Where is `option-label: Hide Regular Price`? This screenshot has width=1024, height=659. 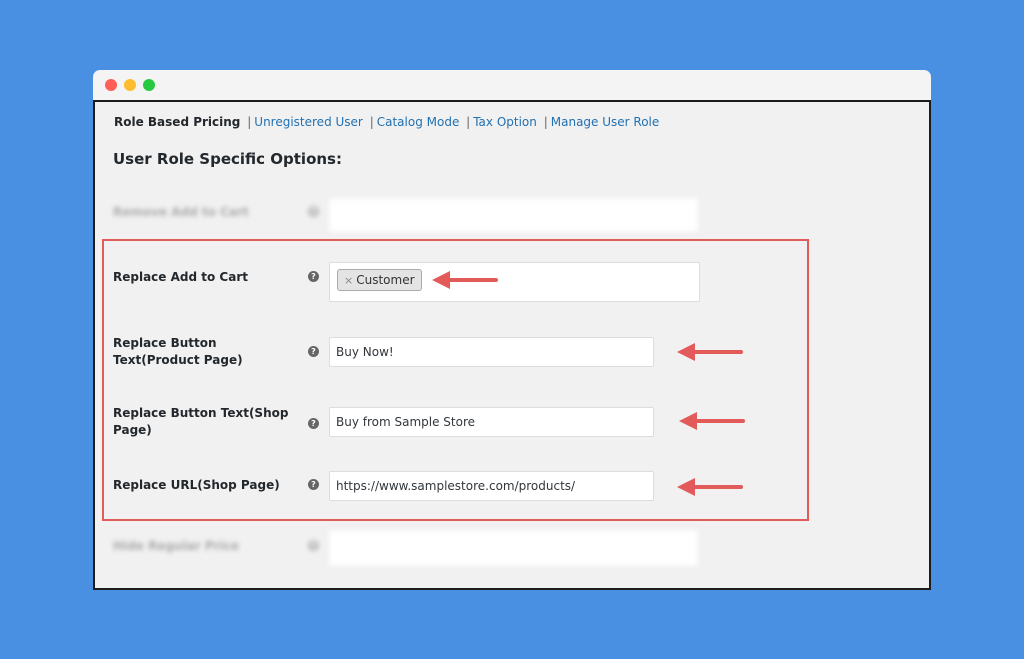 option-label: Hide Regular Price is located at coordinates (176, 546).